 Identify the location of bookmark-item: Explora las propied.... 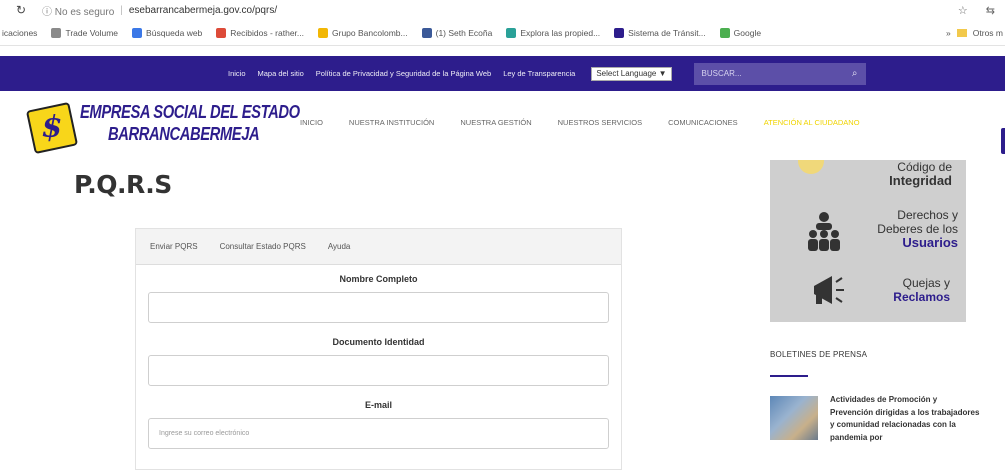
(553, 32).